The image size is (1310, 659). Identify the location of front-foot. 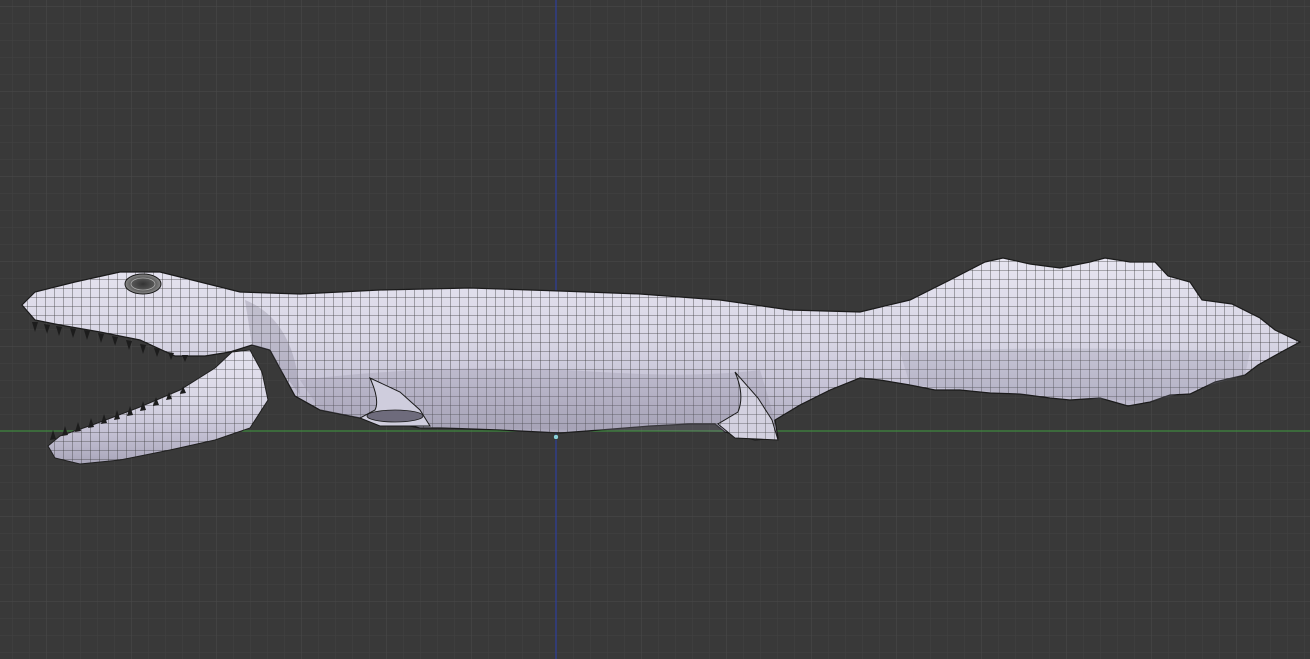
(395, 416).